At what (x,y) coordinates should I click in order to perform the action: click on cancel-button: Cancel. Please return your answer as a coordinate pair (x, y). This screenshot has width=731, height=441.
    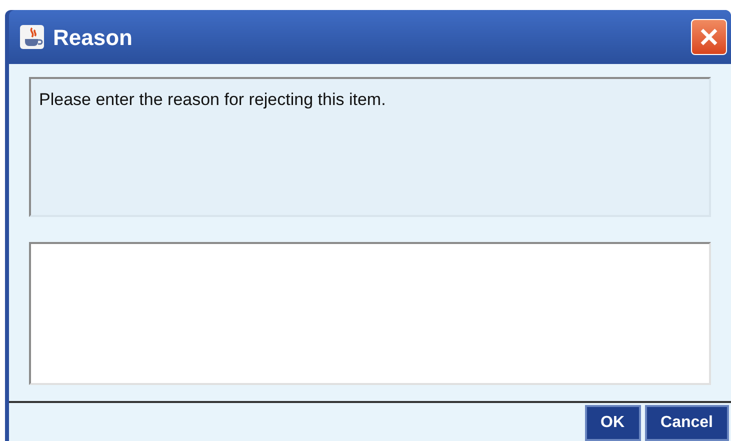
    Looking at the image, I should click on (686, 423).